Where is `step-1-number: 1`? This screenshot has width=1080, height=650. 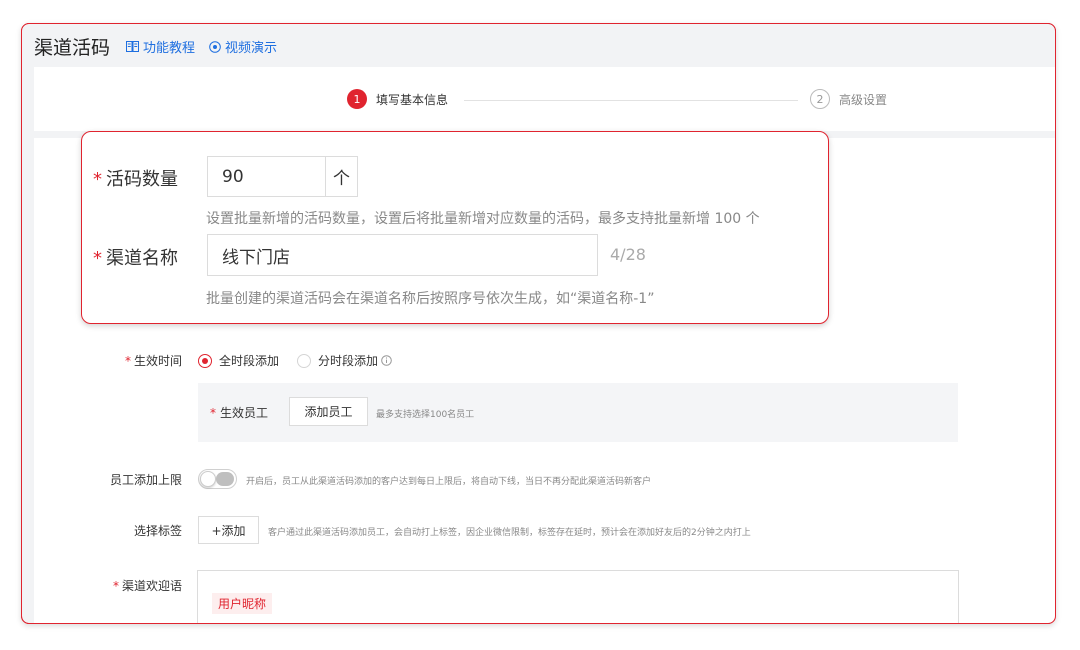 step-1-number: 1 is located at coordinates (357, 99).